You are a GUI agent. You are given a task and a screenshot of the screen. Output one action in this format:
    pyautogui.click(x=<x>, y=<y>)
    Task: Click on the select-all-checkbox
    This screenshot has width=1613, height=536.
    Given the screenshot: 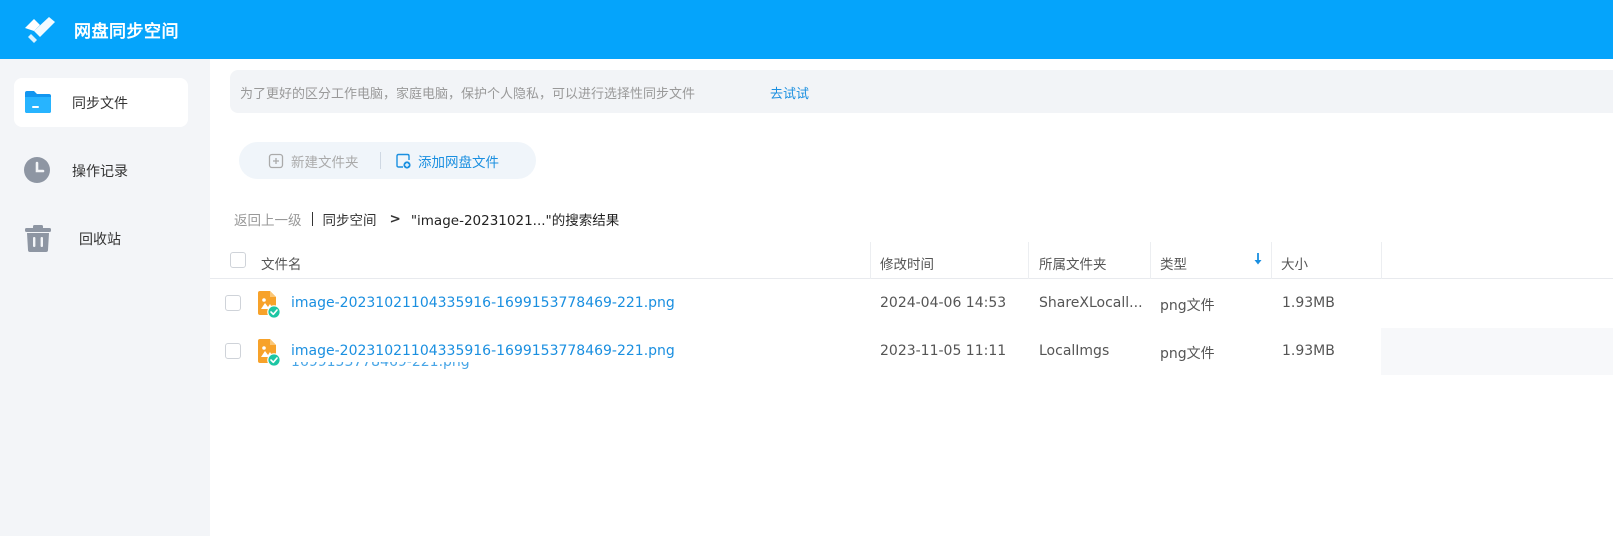 What is the action you would take?
    pyautogui.click(x=238, y=260)
    